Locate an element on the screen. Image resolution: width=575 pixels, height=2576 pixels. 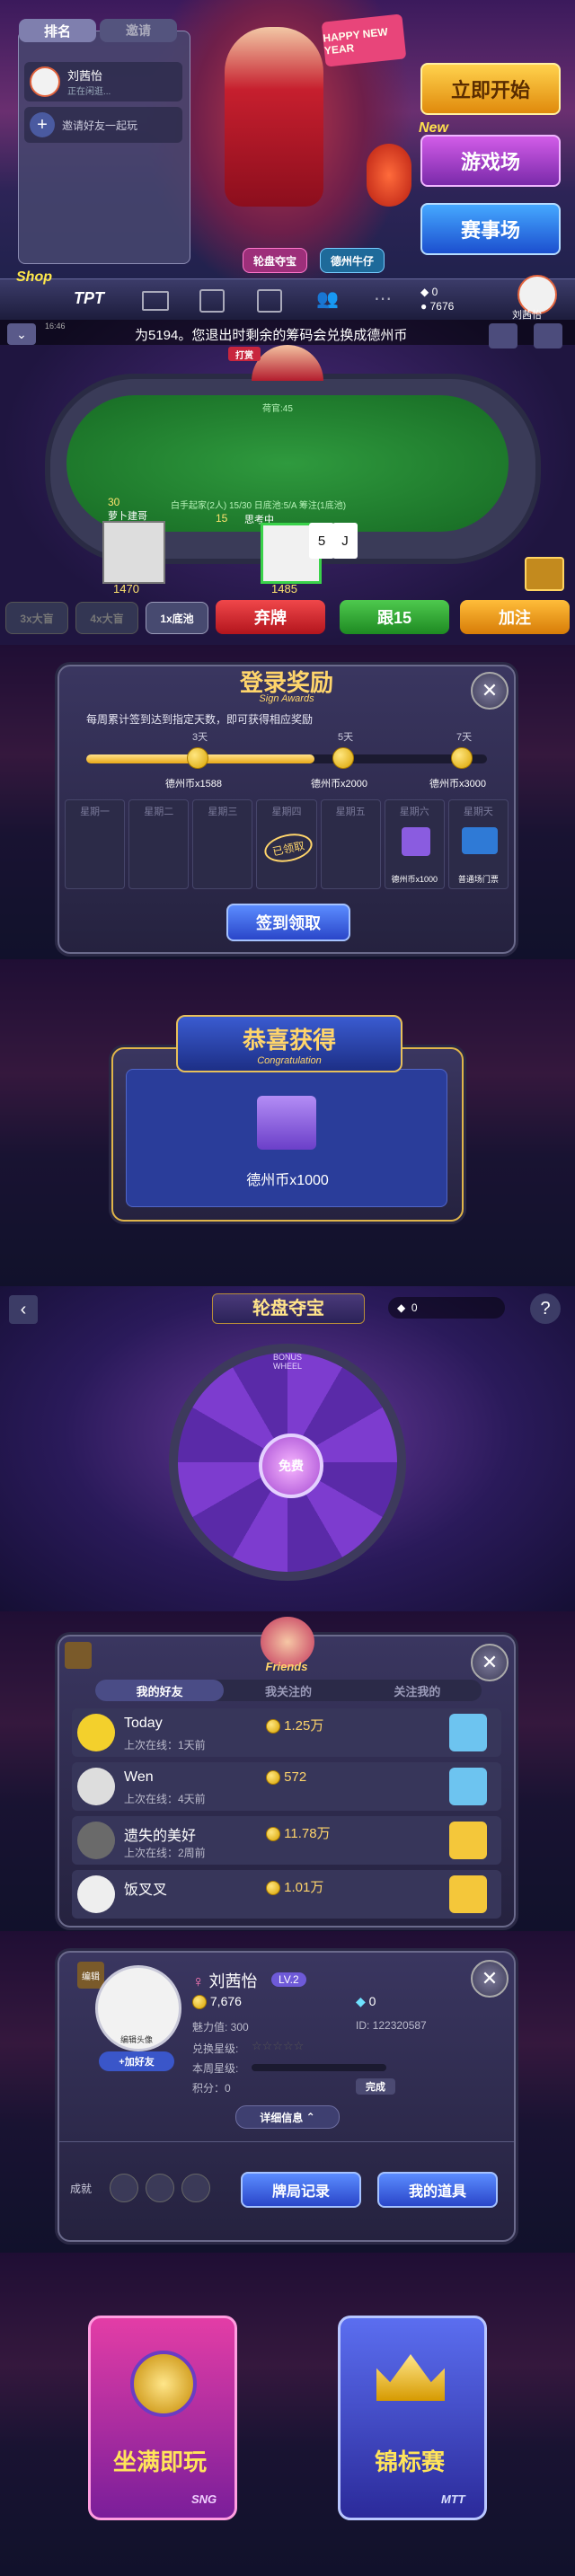
wheel-card: 轮盘夺宝 is located at coordinates (275, 260).